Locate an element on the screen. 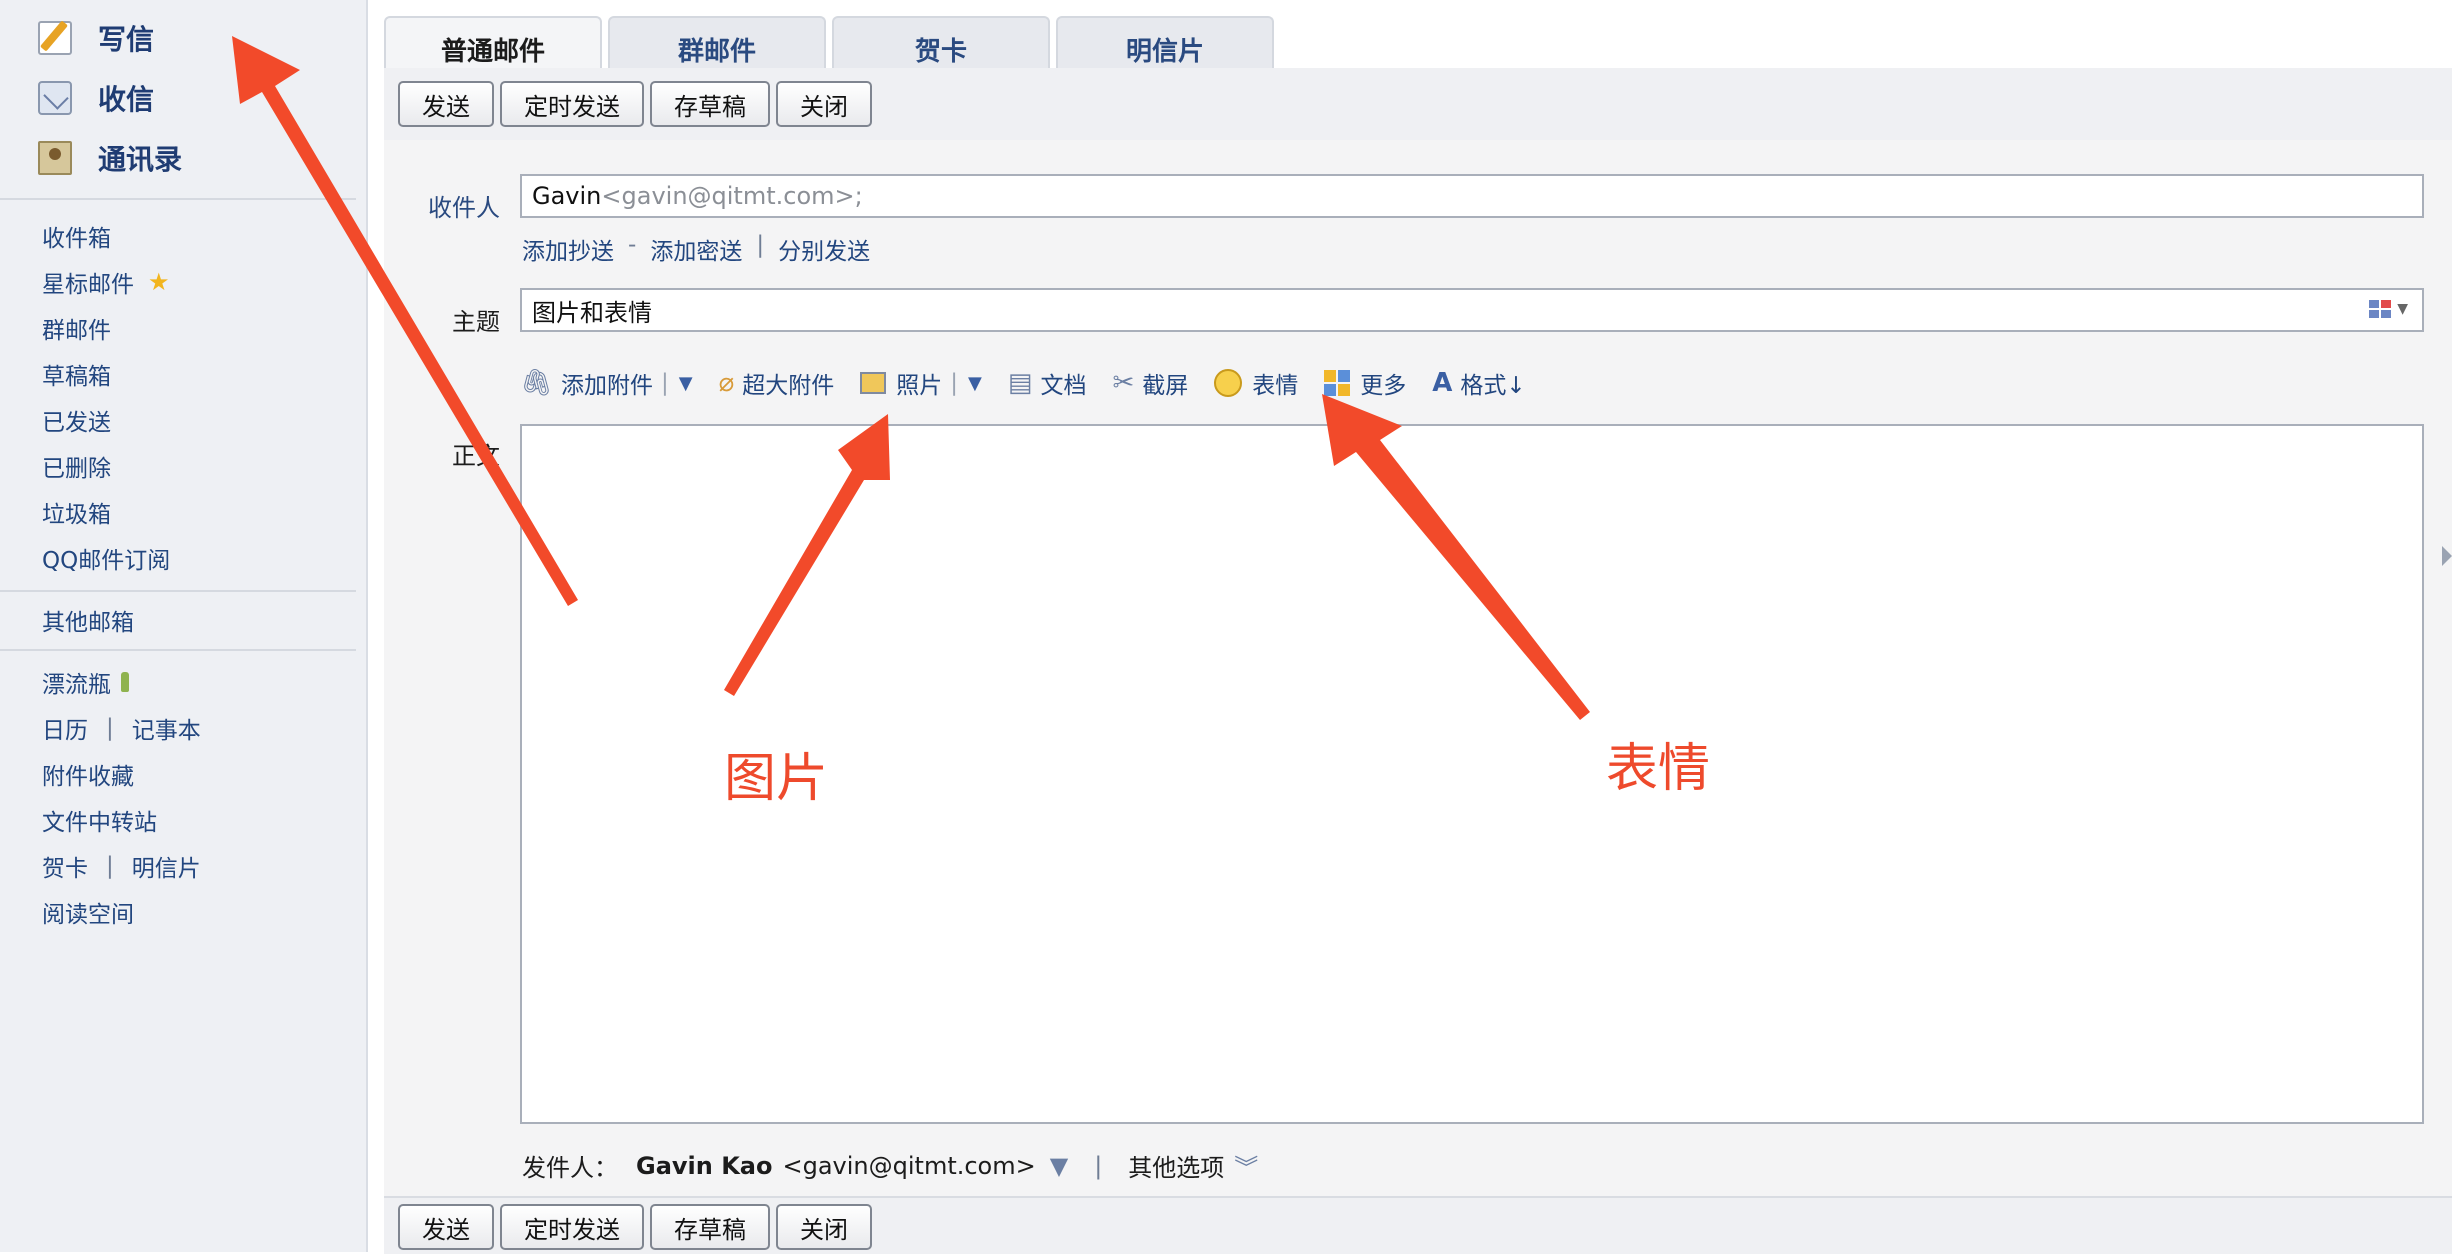 The height and width of the screenshot is (1254, 2452). more-tool: 更多 is located at coordinates (1365, 383).